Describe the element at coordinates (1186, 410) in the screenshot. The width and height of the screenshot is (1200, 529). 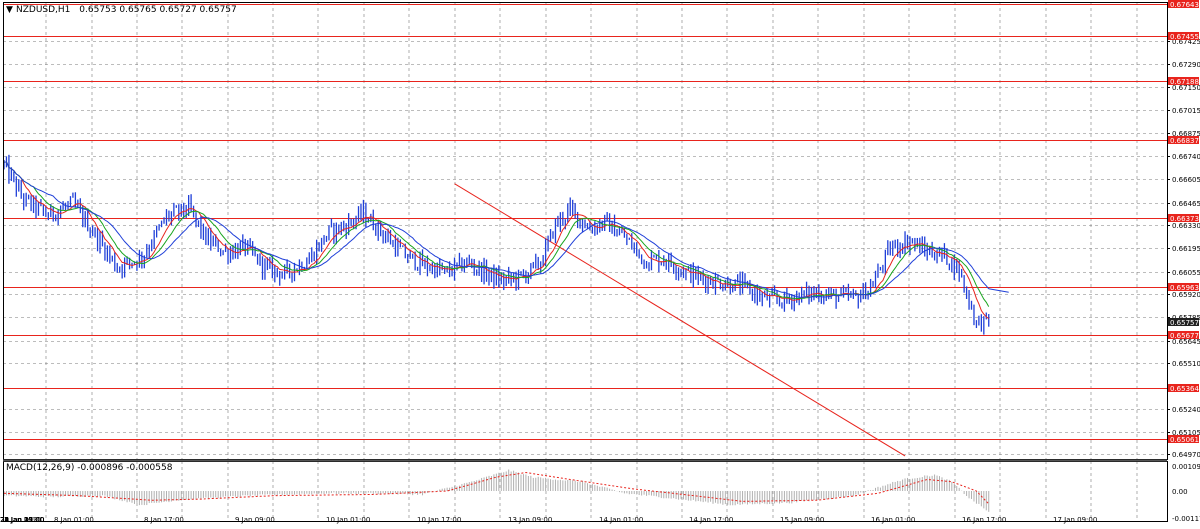
I see `price-tick-15: 0.65240` at that location.